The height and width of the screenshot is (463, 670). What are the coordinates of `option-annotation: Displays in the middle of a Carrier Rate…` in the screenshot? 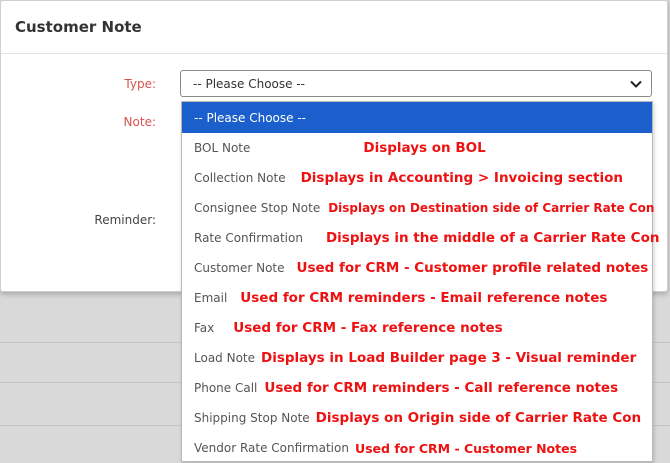 It's located at (492, 238).